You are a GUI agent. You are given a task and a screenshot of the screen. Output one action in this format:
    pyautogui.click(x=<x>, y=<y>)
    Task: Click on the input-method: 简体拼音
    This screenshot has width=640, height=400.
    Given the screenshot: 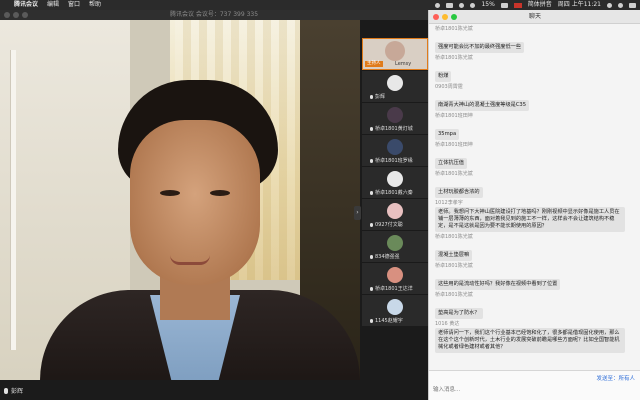 What is the action you would take?
    pyautogui.click(x=540, y=5)
    